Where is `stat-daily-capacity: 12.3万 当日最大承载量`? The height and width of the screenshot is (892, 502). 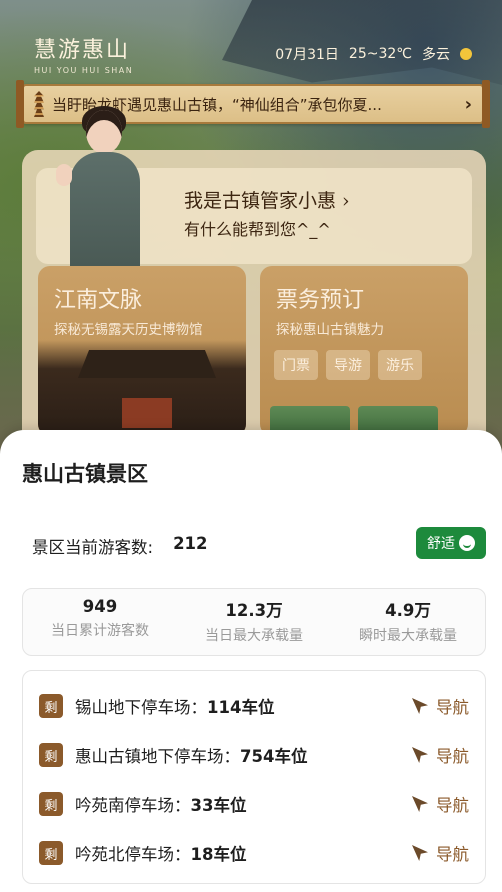 stat-daily-capacity: 12.3万 当日最大承载量 is located at coordinates (254, 622).